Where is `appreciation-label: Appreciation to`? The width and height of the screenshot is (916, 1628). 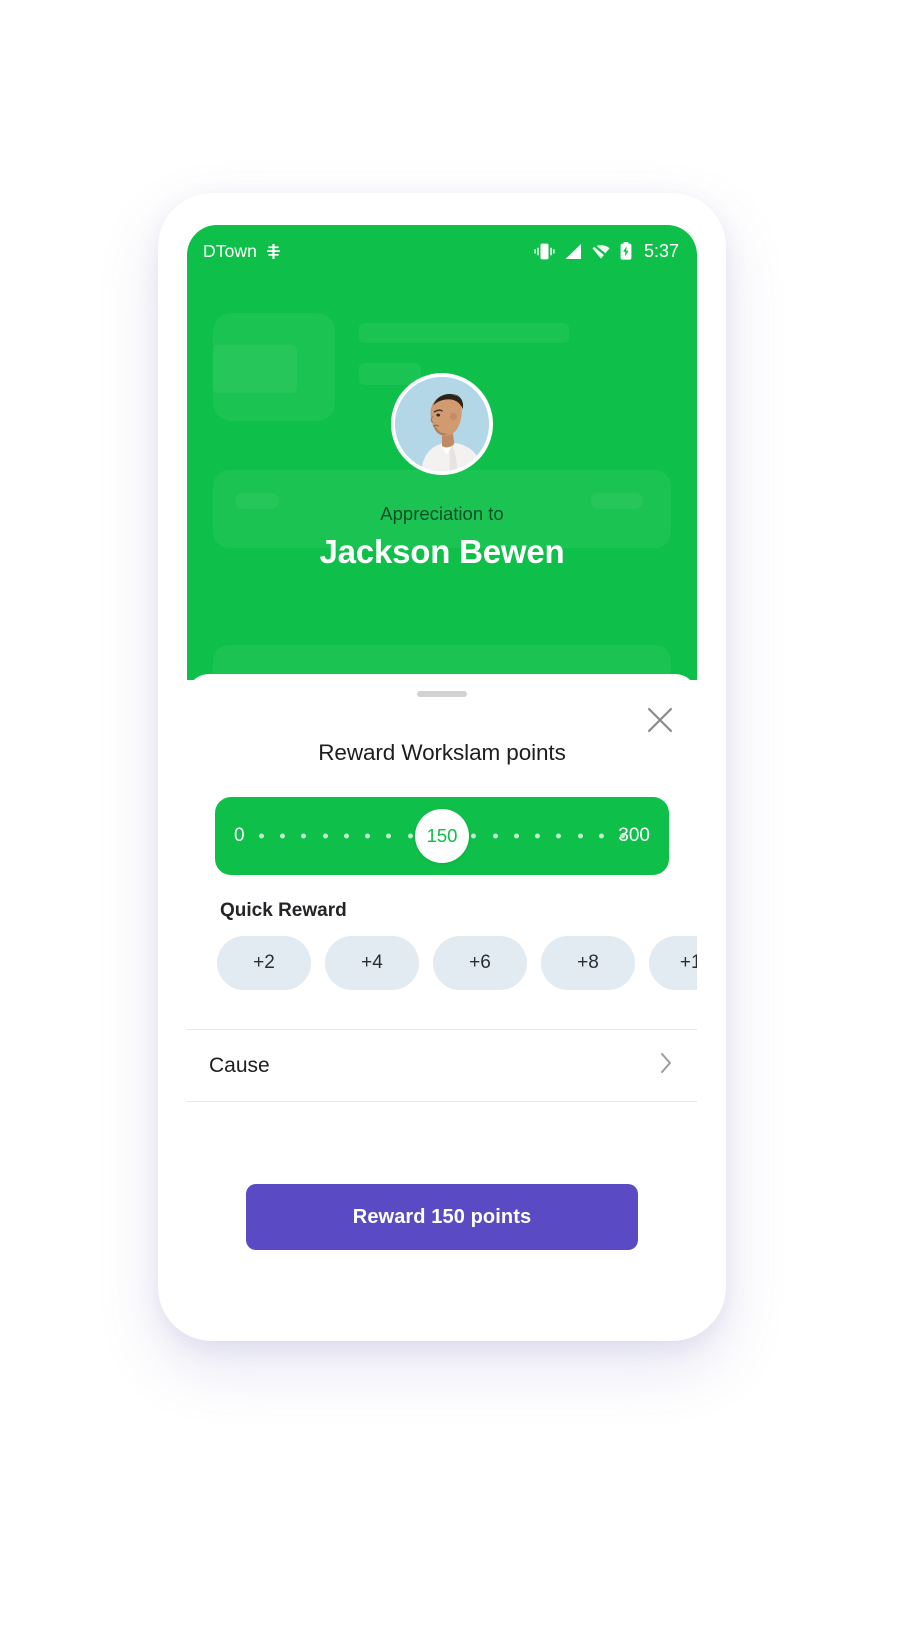
appreciation-label: Appreciation to is located at coordinates (442, 513).